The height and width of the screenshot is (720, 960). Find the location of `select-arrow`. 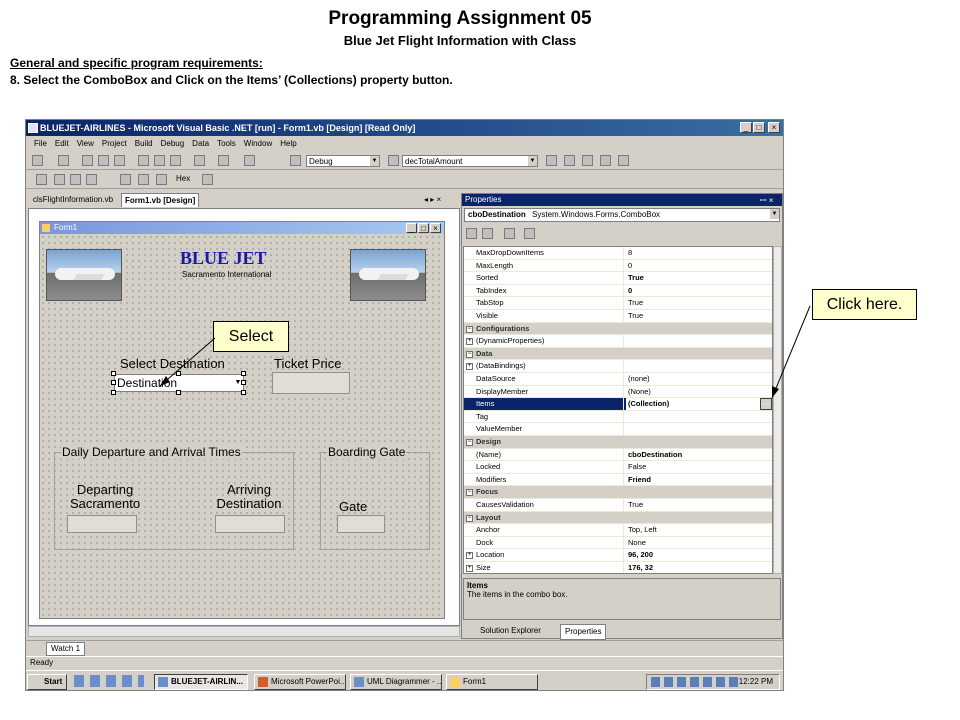

select-arrow is located at coordinates (187, 362).